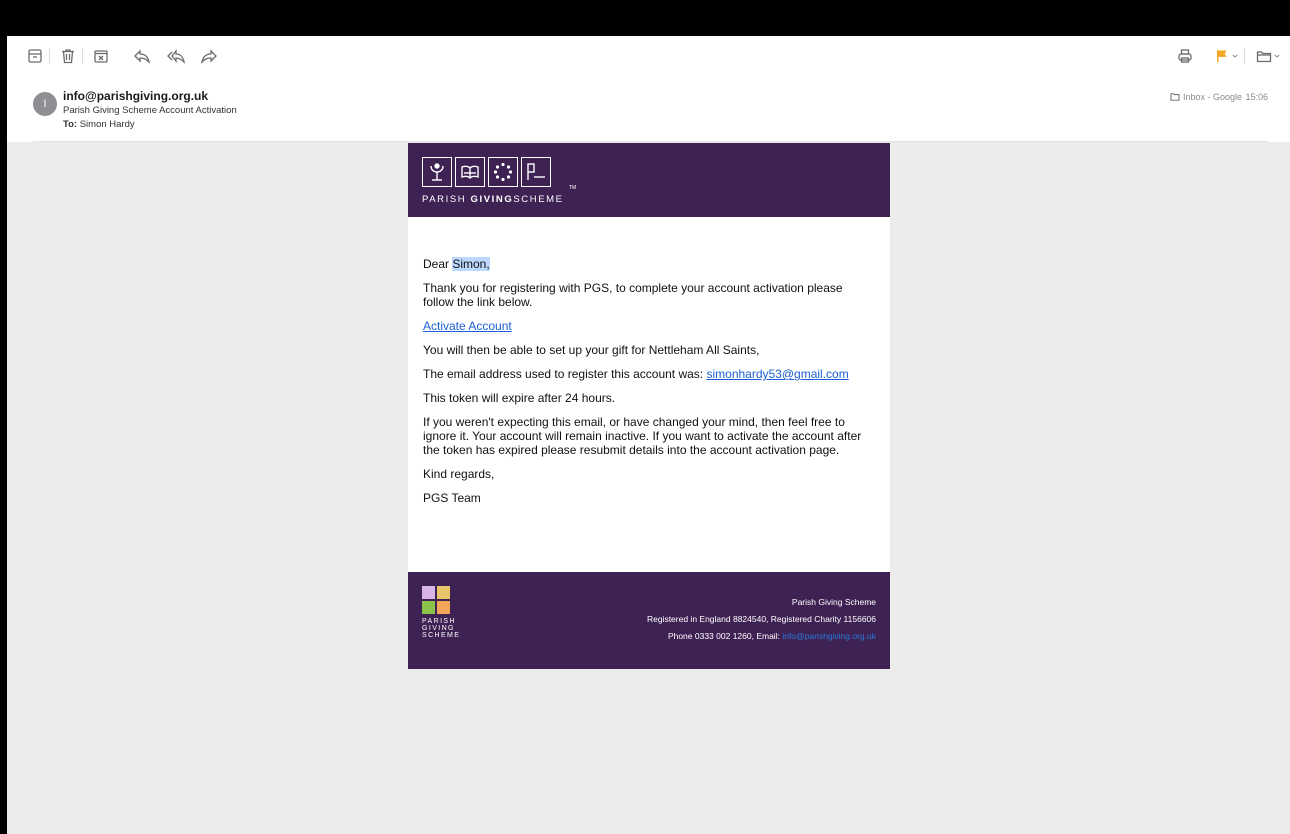 The width and height of the screenshot is (1290, 834). Describe the element at coordinates (725, 636) in the screenshot. I see `footer-contact-prefix: Phone 0333 002 1260, Email:` at that location.